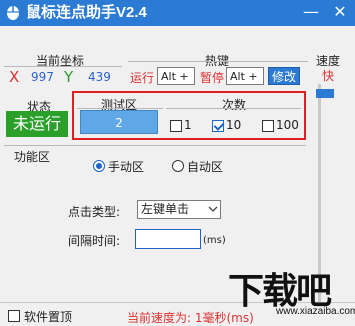  I want to click on manual-radio-label: 手动区, so click(126, 167).